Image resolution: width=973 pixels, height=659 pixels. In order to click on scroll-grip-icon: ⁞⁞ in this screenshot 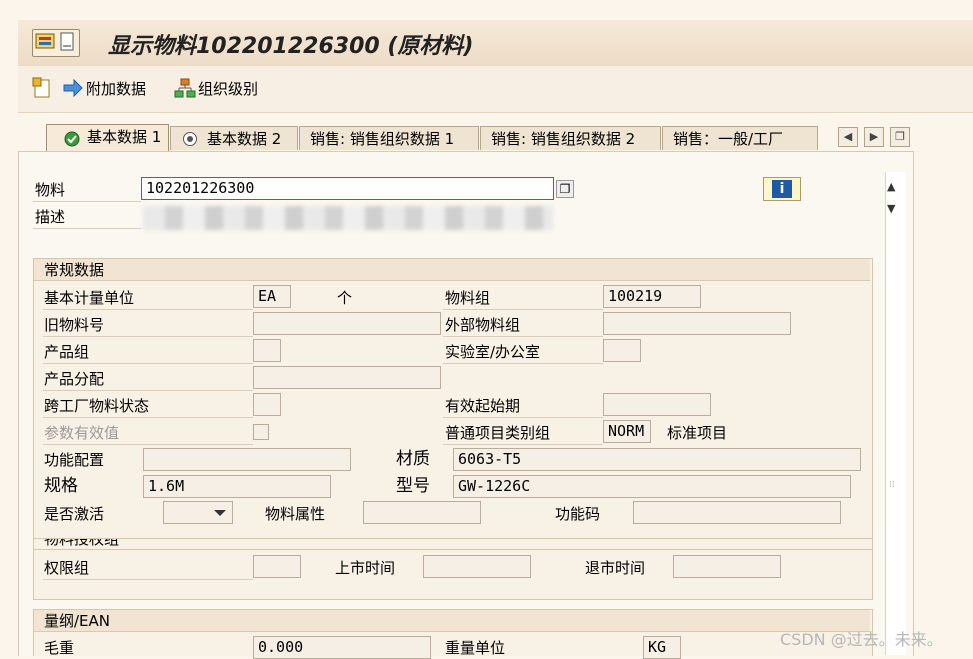, I will do `click(892, 485)`.